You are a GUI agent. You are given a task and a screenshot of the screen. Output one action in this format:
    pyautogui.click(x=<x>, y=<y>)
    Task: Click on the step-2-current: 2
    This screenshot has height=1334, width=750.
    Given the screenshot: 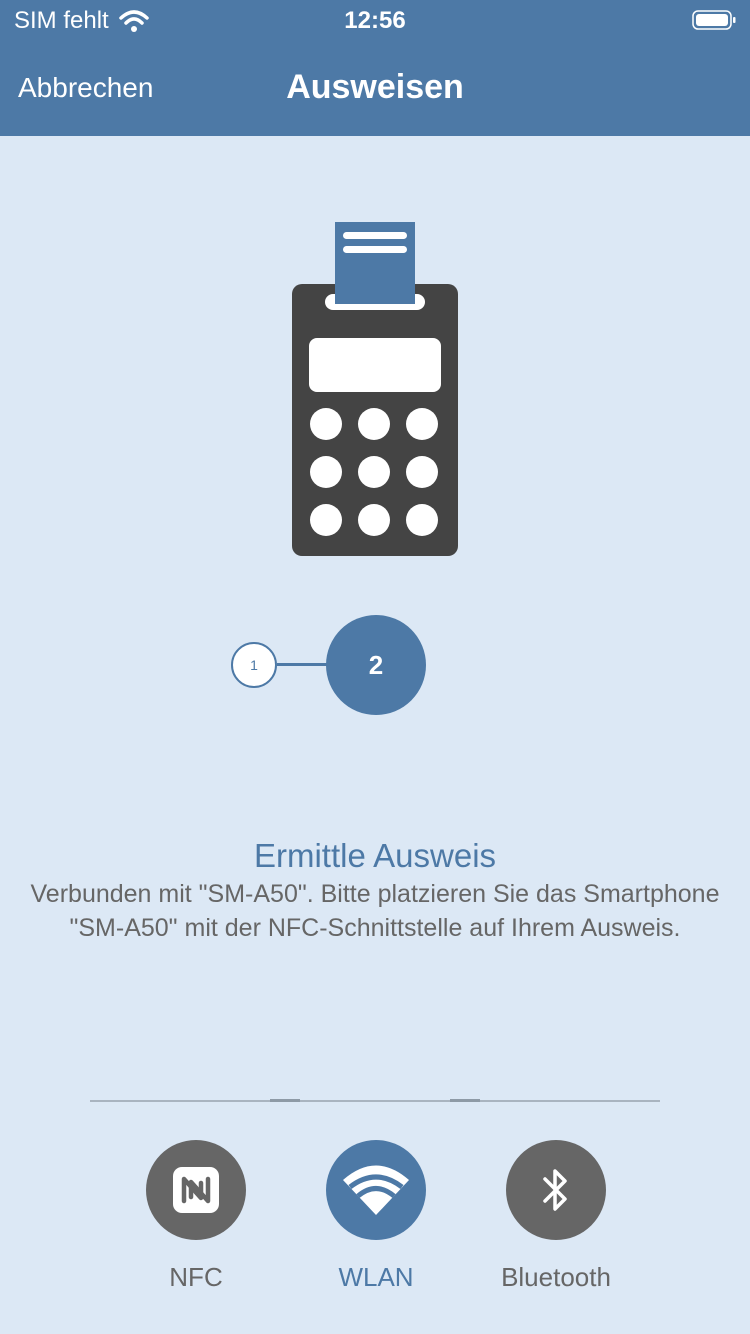 What is the action you would take?
    pyautogui.click(x=376, y=665)
    